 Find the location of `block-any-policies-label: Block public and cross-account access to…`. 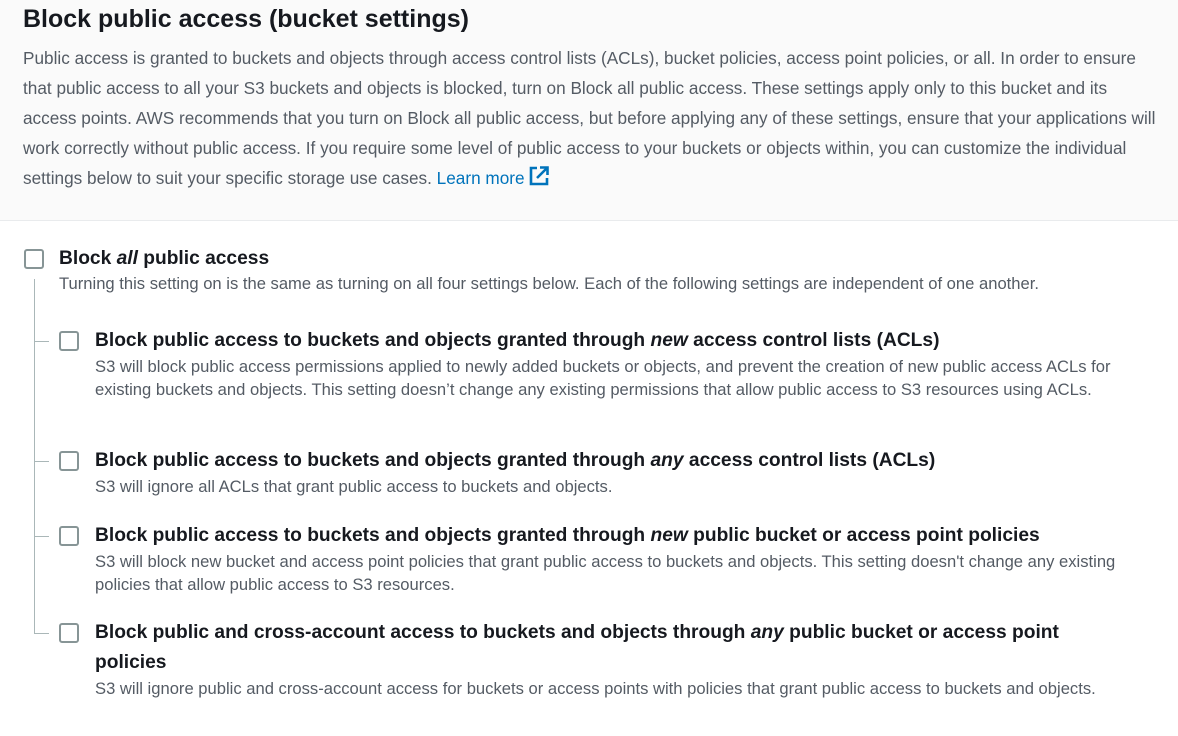

block-any-policies-label: Block public and cross-account access to… is located at coordinates (610, 648).